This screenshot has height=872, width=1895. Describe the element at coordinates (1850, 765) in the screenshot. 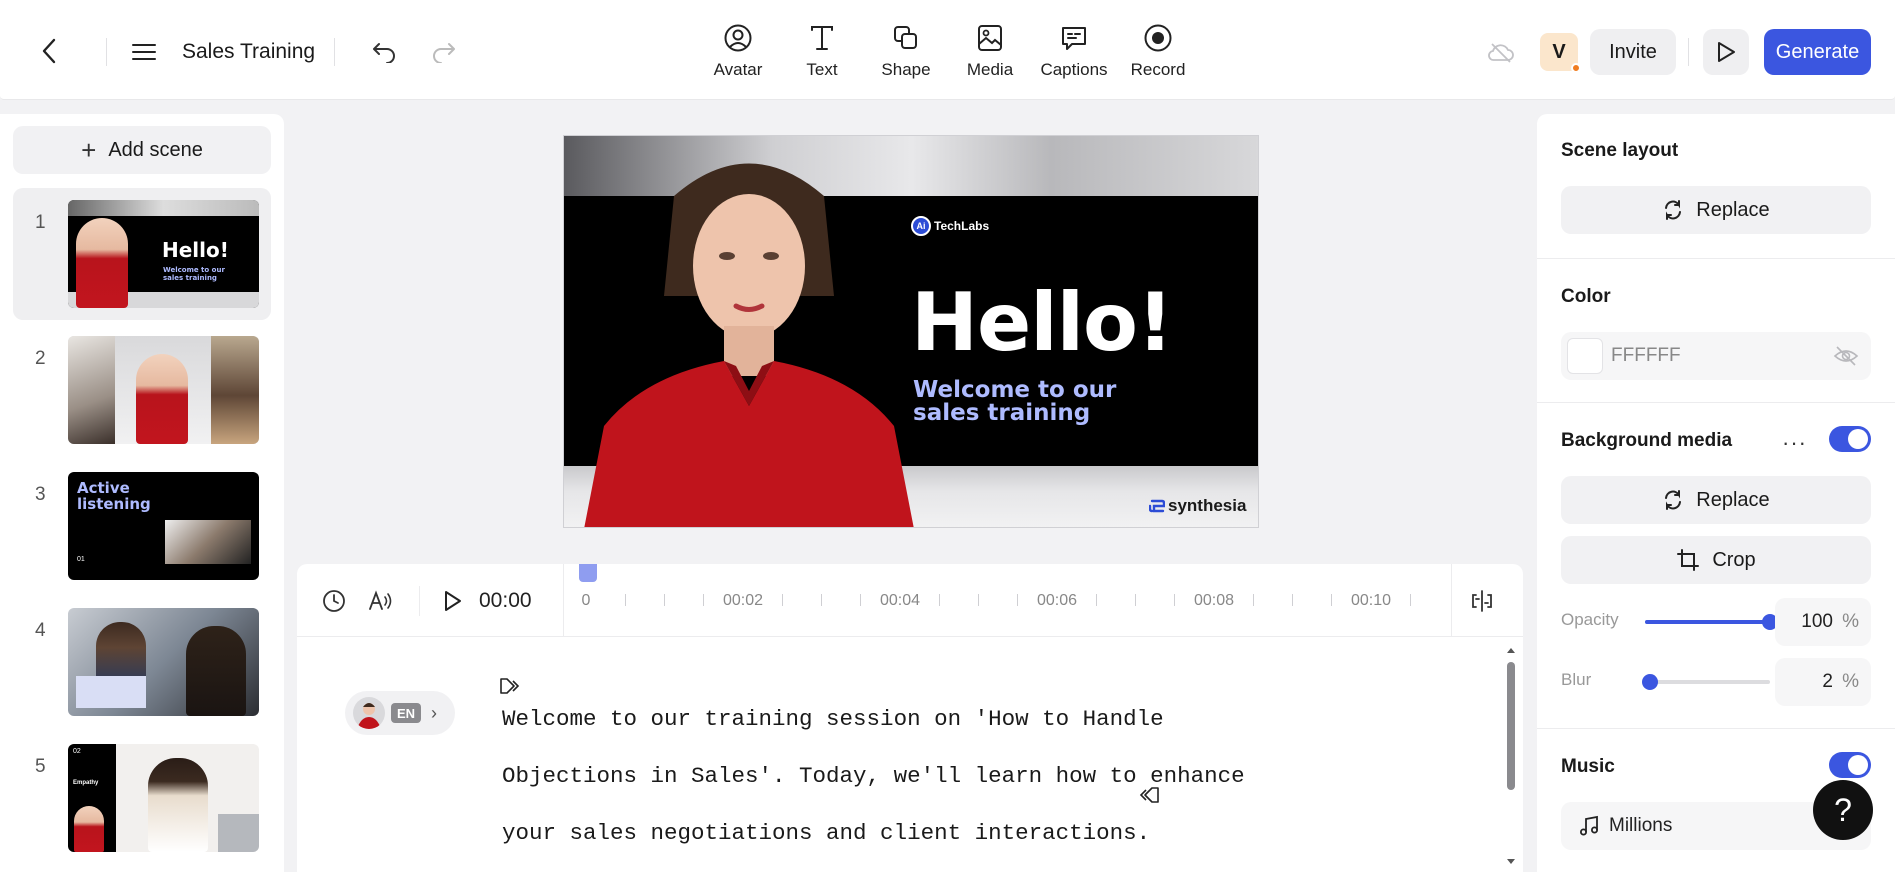

I see `music-toggle` at that location.